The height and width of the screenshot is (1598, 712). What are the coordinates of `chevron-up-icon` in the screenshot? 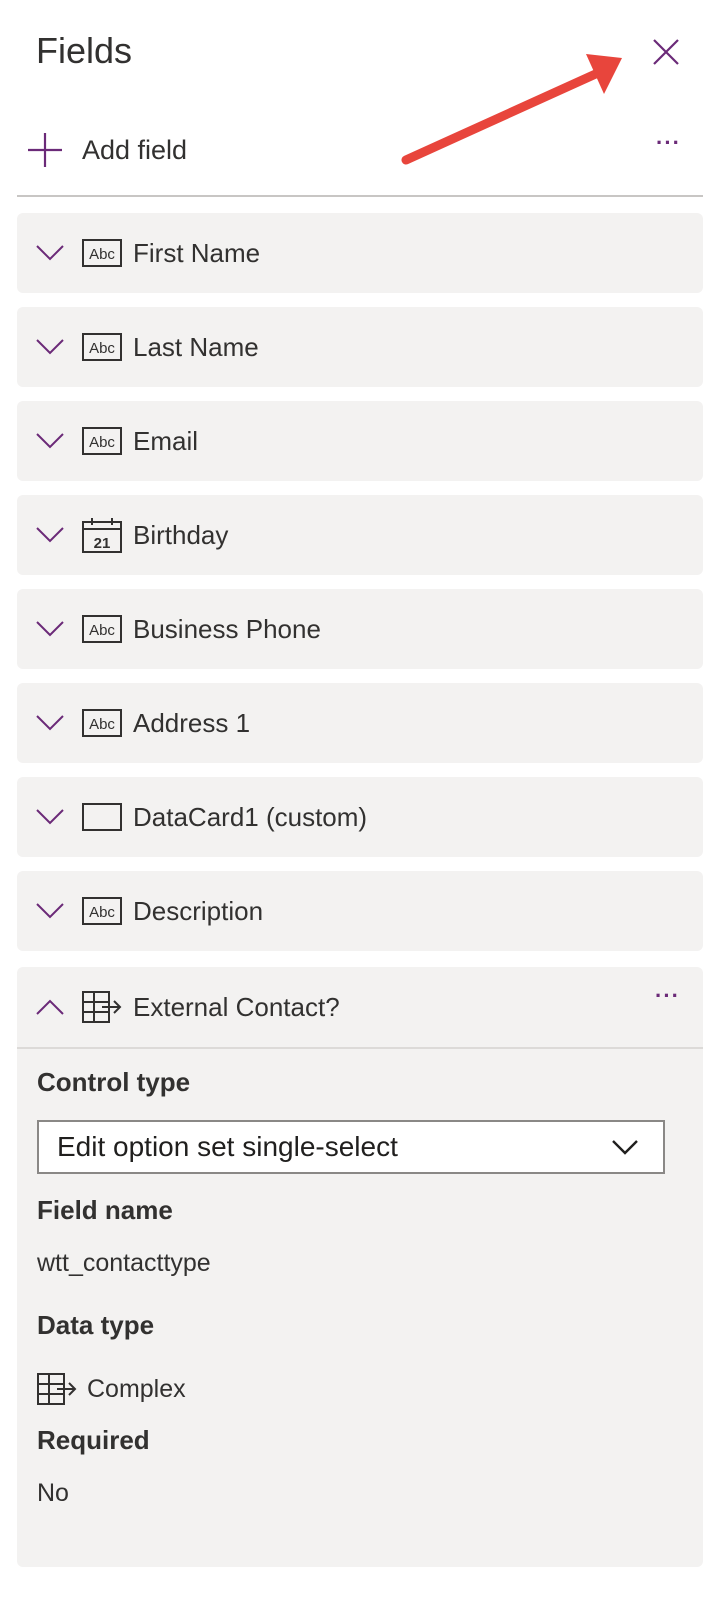 It's located at (50, 1007).